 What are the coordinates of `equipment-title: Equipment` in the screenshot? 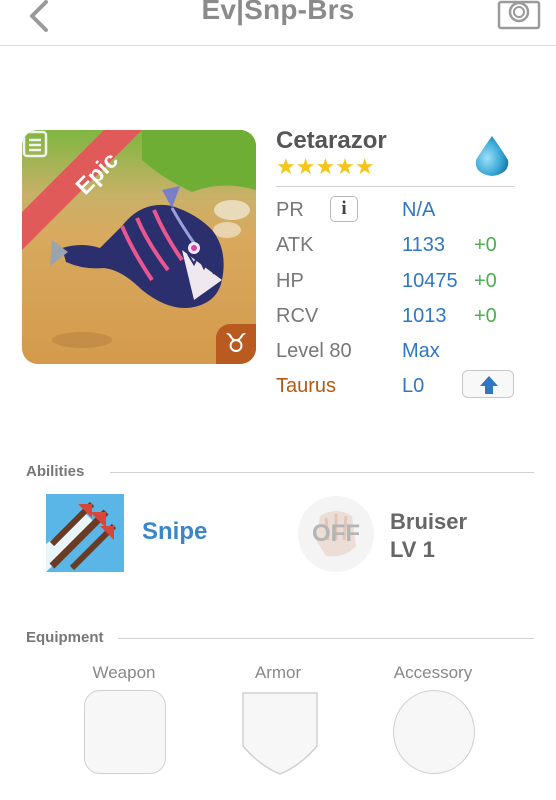 It's located at (65, 637).